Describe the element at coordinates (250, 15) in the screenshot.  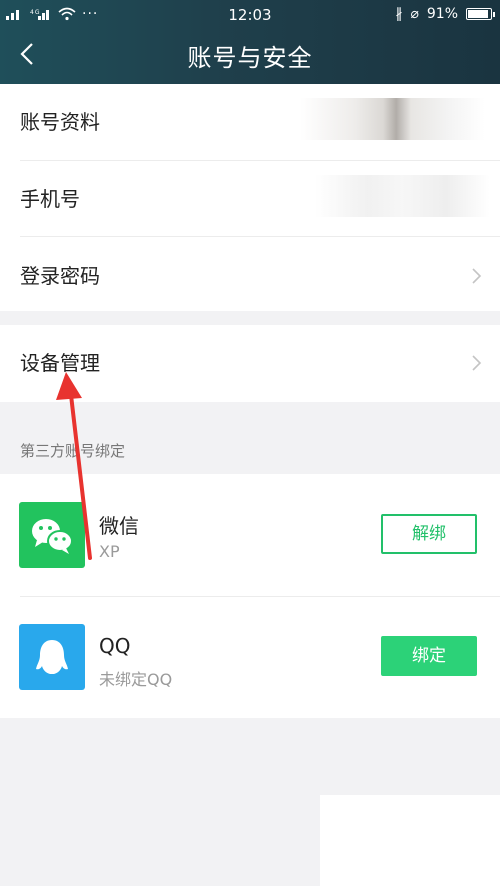
I see `status-bar: 4G ··· 12:03 ∦ ⌀ 91%` at that location.